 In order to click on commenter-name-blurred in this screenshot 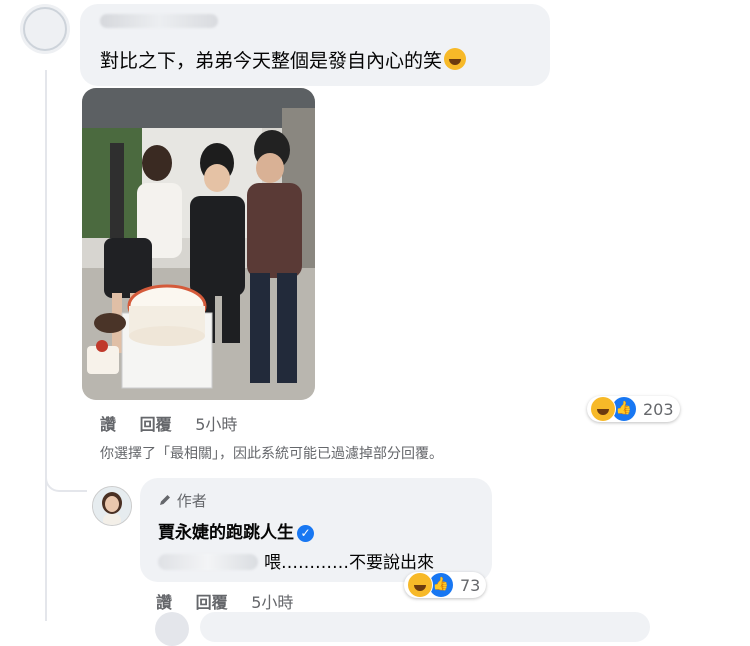, I will do `click(159, 21)`.